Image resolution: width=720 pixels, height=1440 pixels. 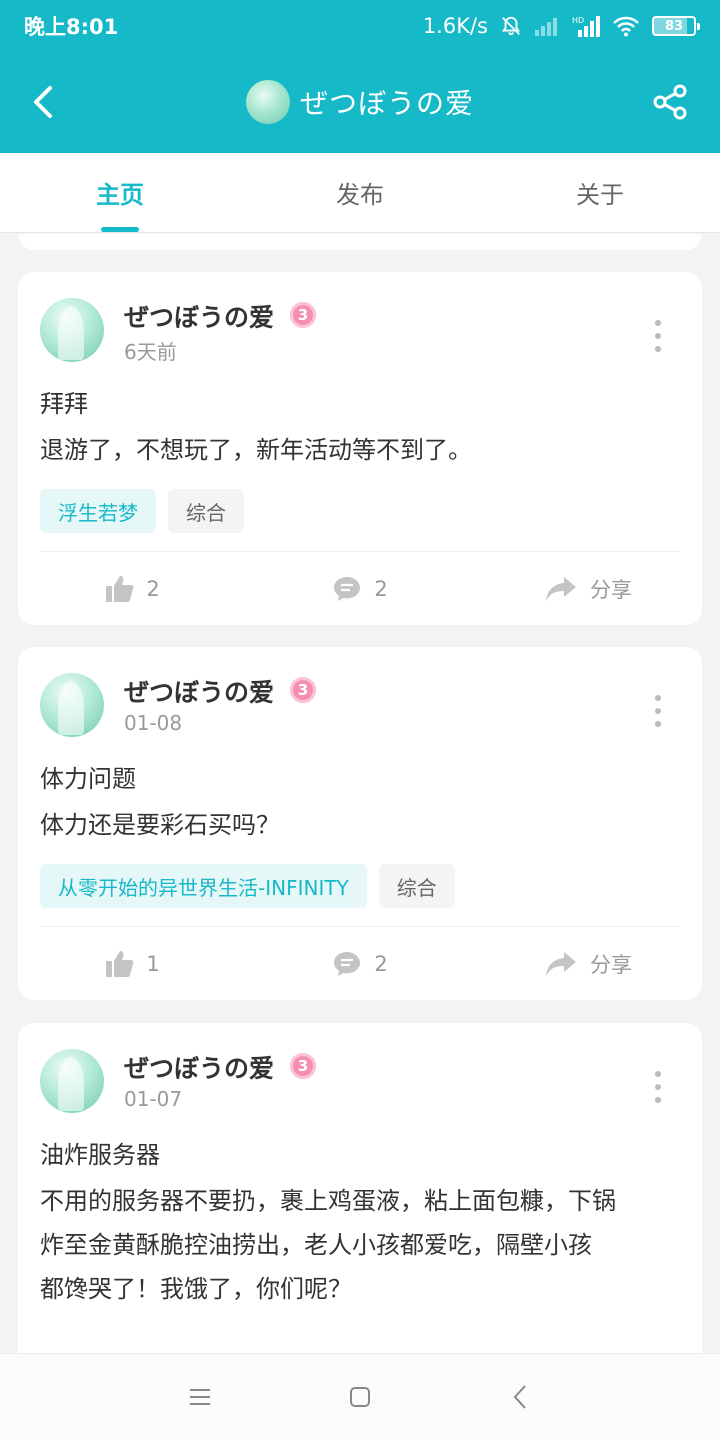 I want to click on nav-bar: ぜつぼうの爱, so click(x=360, y=102).